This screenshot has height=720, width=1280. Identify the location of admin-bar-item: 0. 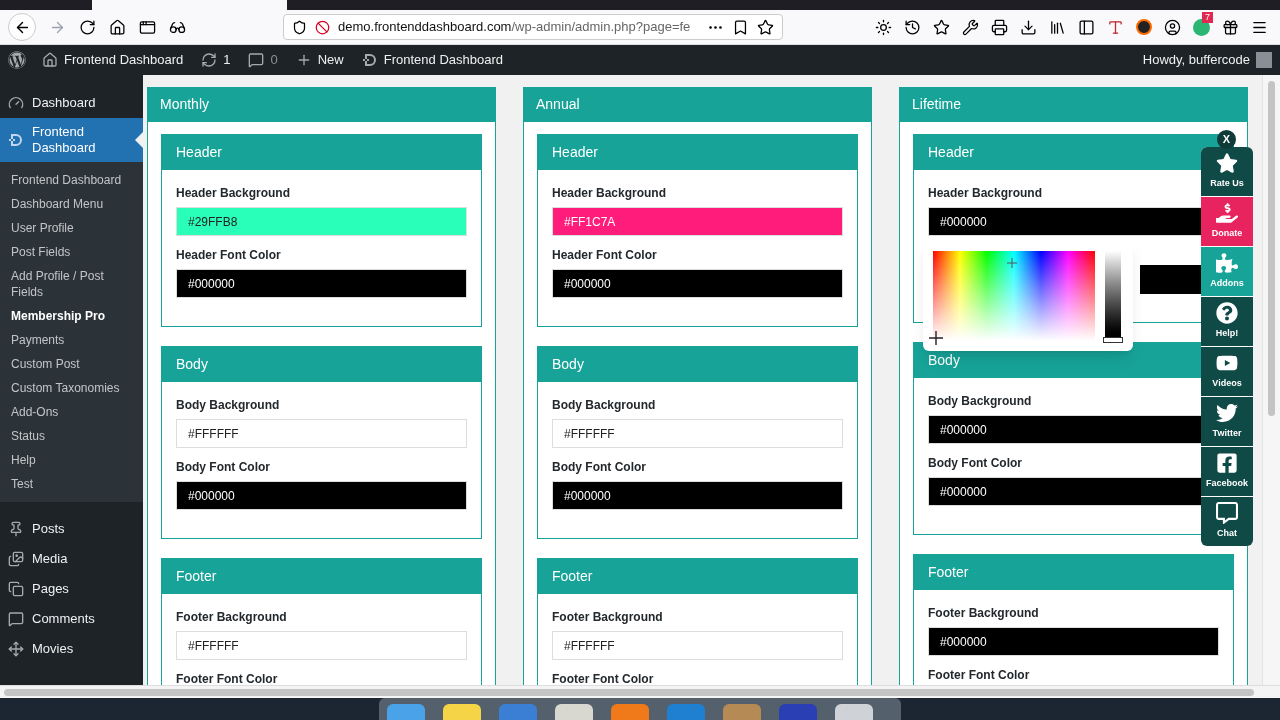
(263, 60).